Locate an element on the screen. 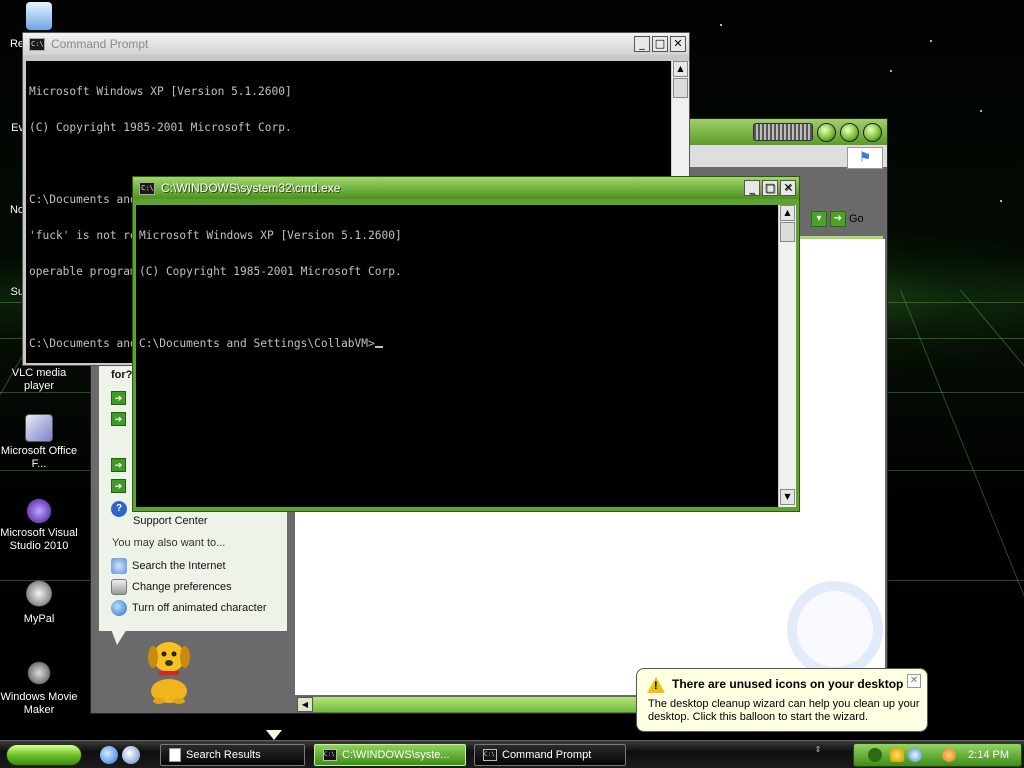 The width and height of the screenshot is (1024, 768). turn-off-character-link: Turn off animated character is located at coordinates (189, 608).